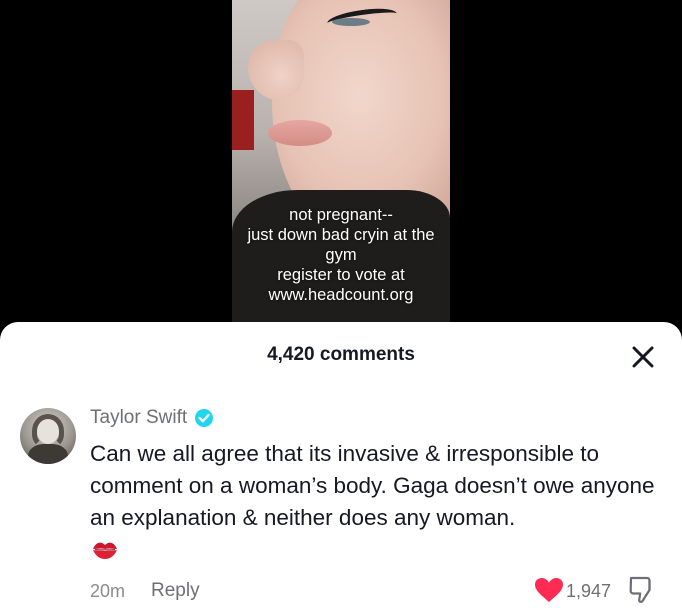  What do you see at coordinates (175, 591) in the screenshot?
I see `reply-button: Reply` at bounding box center [175, 591].